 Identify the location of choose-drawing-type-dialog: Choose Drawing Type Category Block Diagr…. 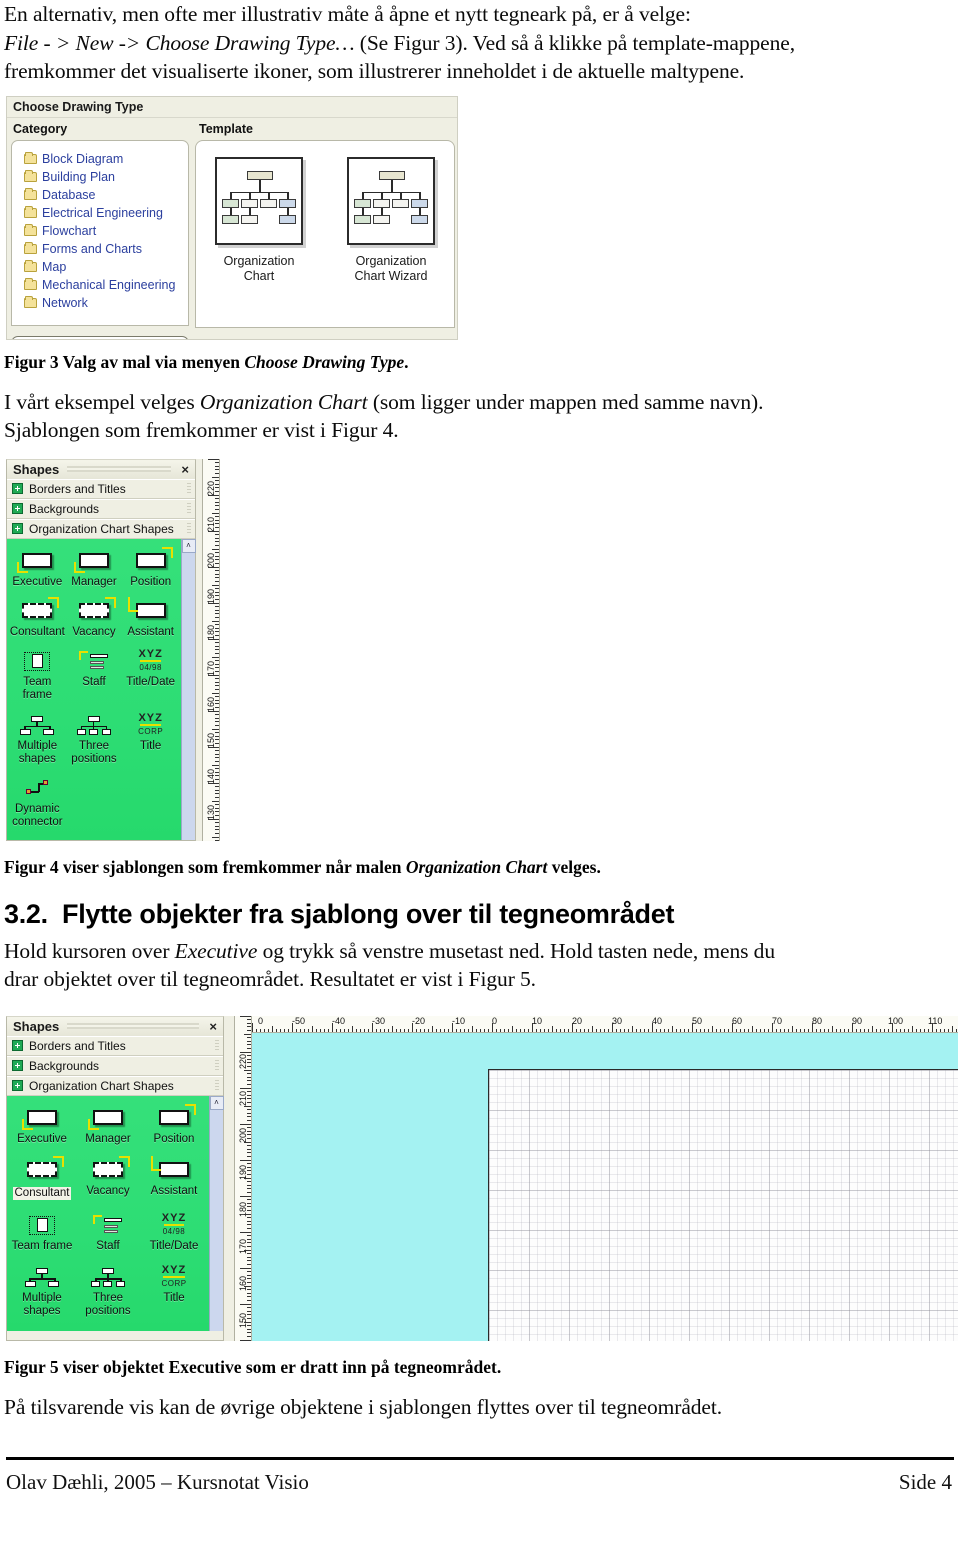
(232, 217).